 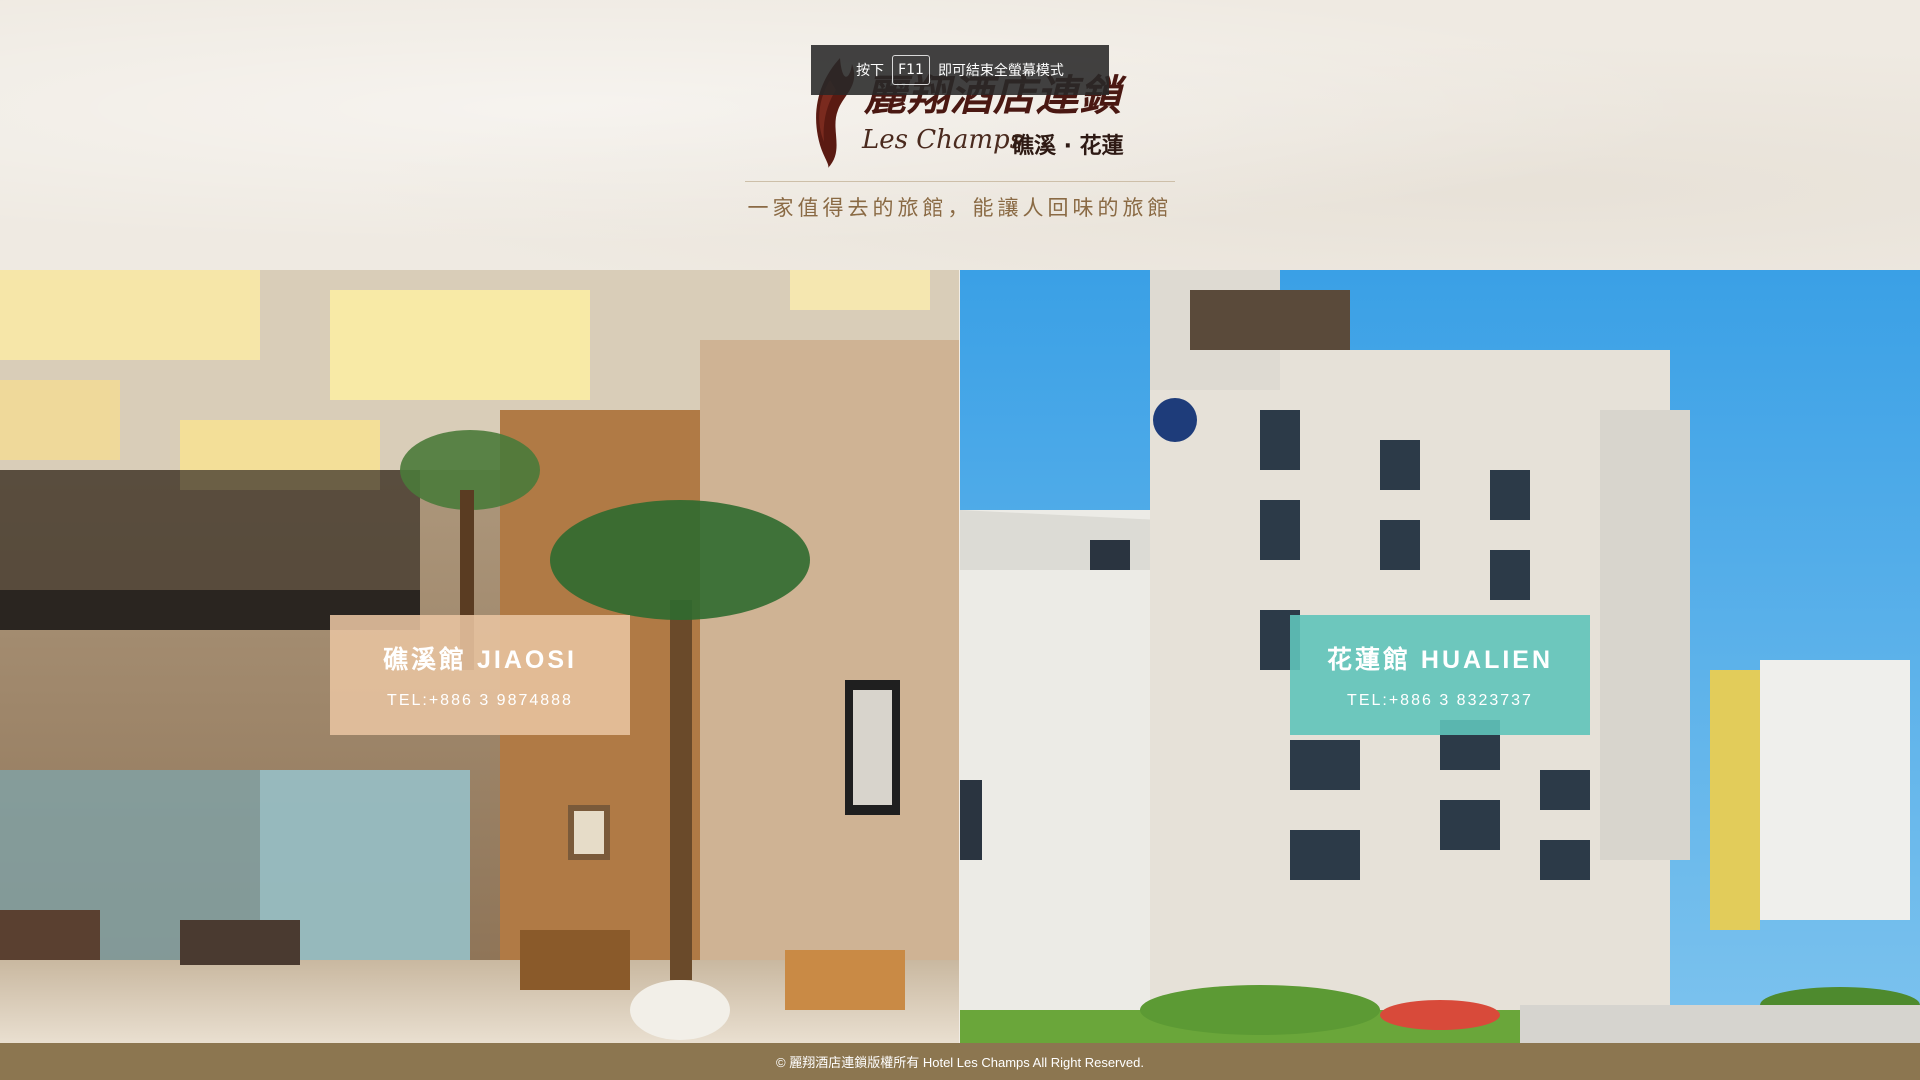 What do you see at coordinates (960, 208) in the screenshot?
I see `tagline: 一家值得去的旅館，能讓人回味的旅館` at bounding box center [960, 208].